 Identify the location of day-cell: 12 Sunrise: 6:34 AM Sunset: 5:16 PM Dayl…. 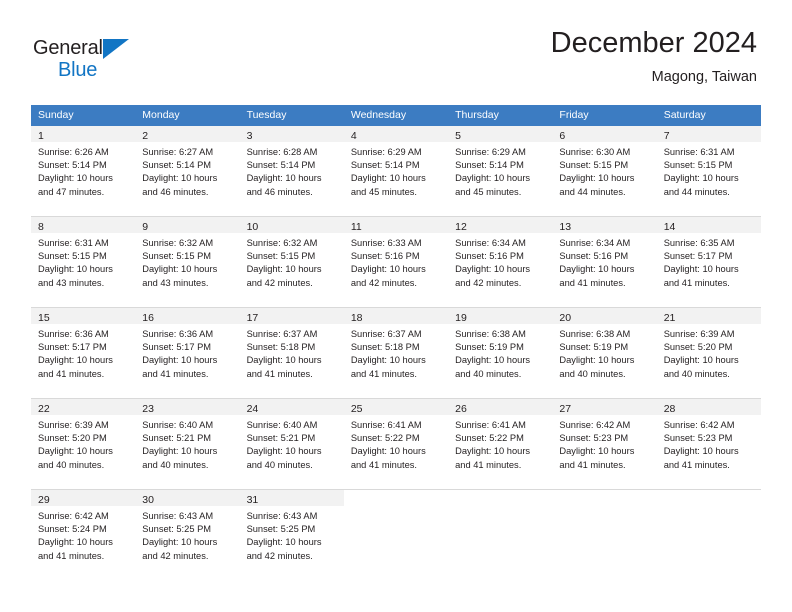
(500, 262).